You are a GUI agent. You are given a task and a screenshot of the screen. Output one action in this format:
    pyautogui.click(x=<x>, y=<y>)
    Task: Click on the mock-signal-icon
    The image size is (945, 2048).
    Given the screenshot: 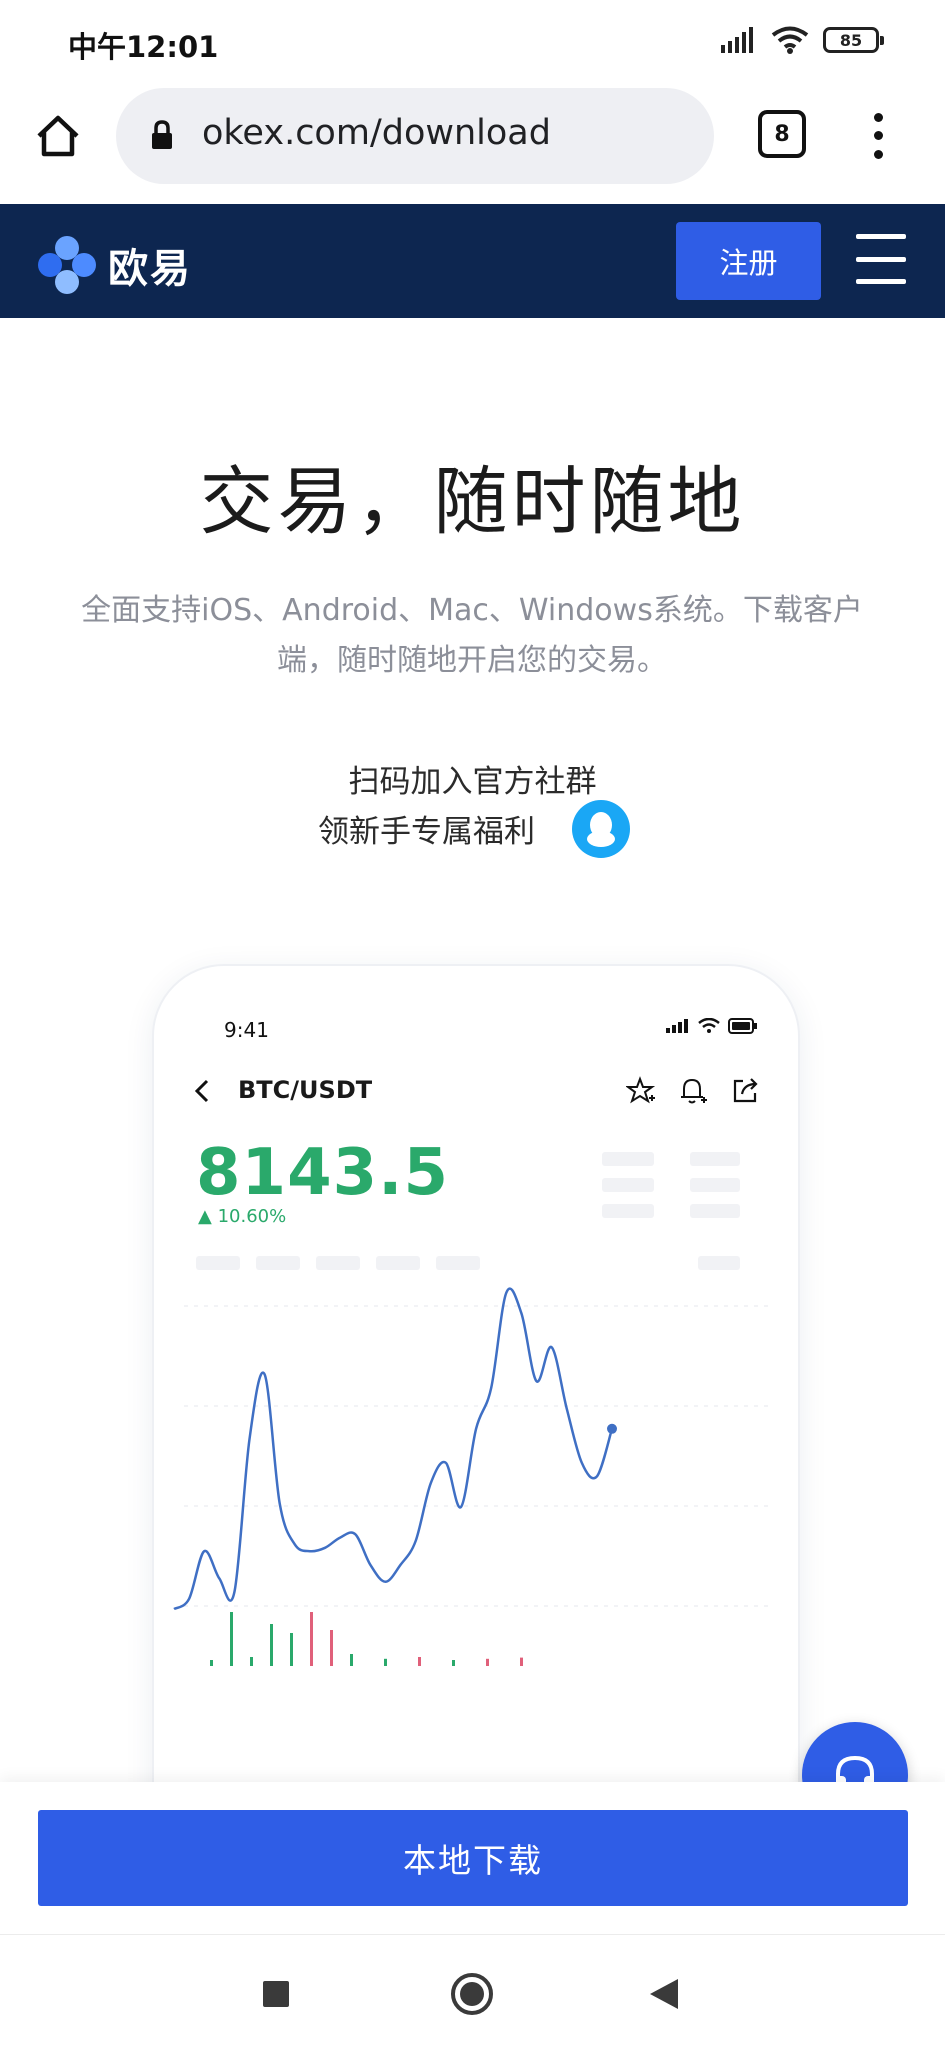 What is the action you would take?
    pyautogui.click(x=677, y=1026)
    